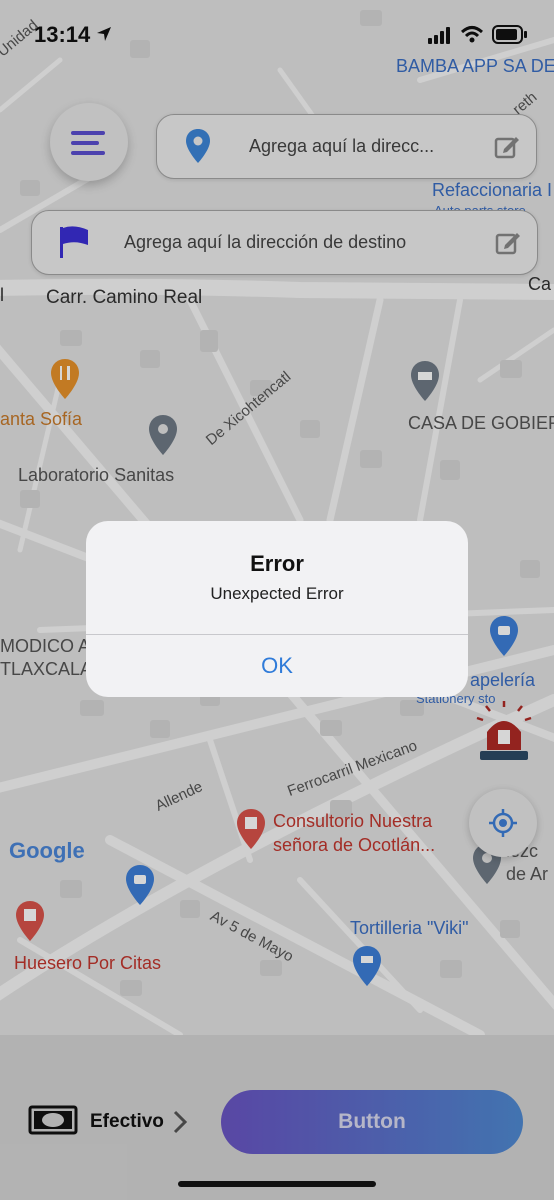 This screenshot has height=1200, width=554. What do you see at coordinates (277, 609) in the screenshot?
I see `error-alert-dialog: Error Unexpected Error OK` at bounding box center [277, 609].